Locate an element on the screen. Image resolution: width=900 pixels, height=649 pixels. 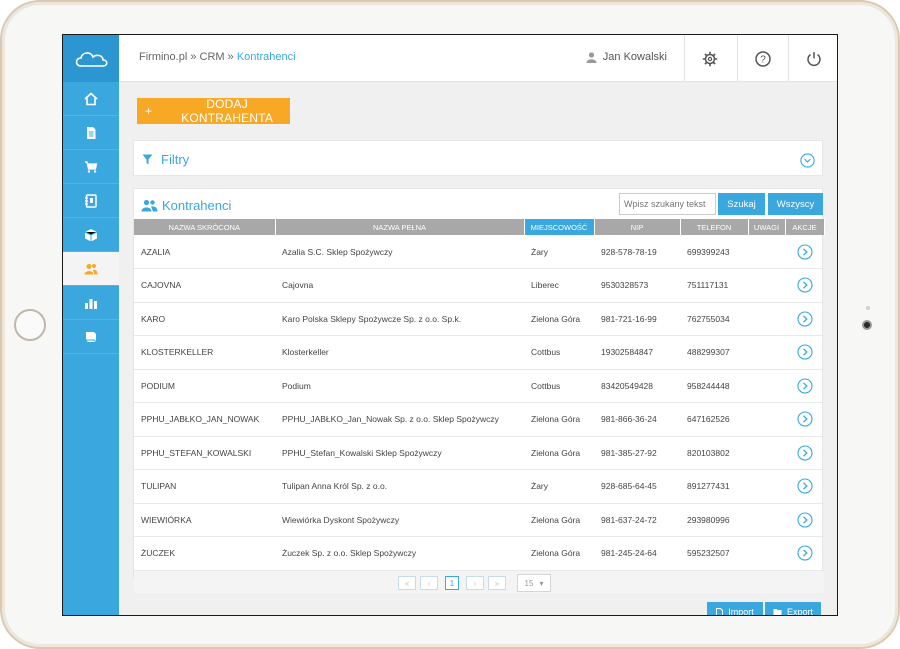
sidebar-item-warehouse is located at coordinates (91, 235).